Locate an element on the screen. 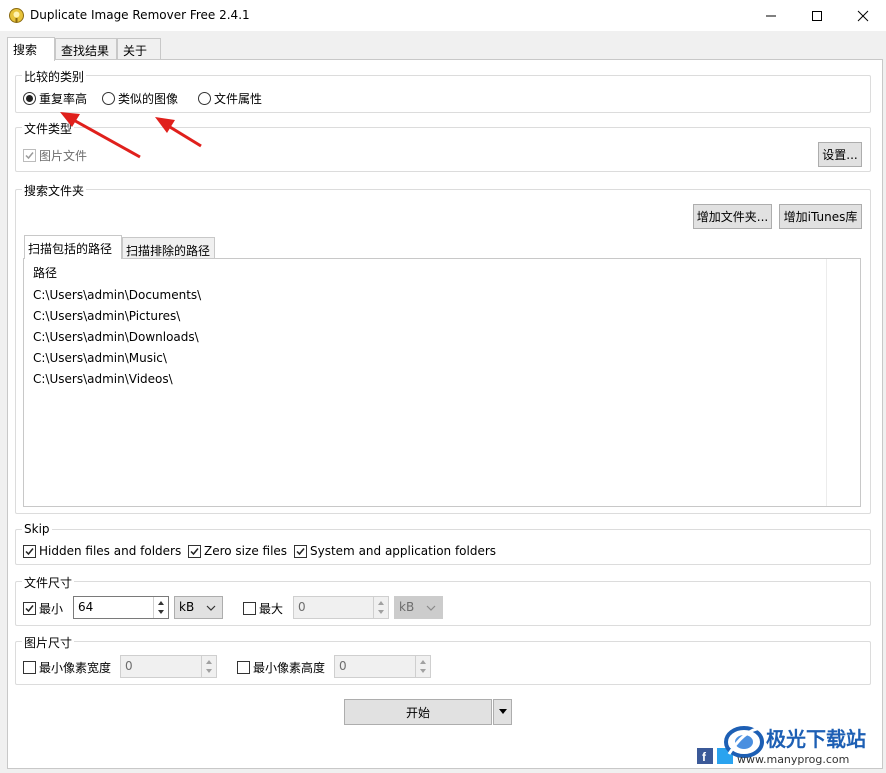  tab-included-paths: 扫描包括的路径 is located at coordinates (73, 247).